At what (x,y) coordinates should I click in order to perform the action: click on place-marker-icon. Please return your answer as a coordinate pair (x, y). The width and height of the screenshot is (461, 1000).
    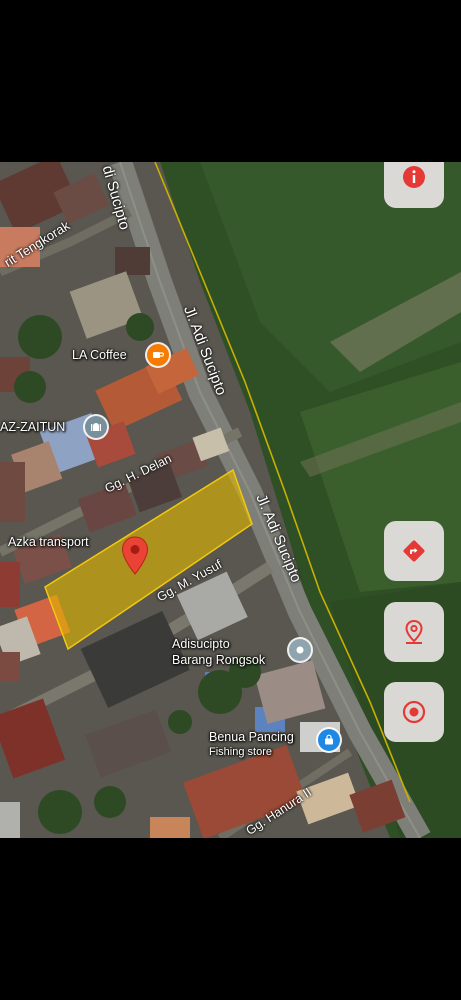
    Looking at the image, I should click on (414, 631).